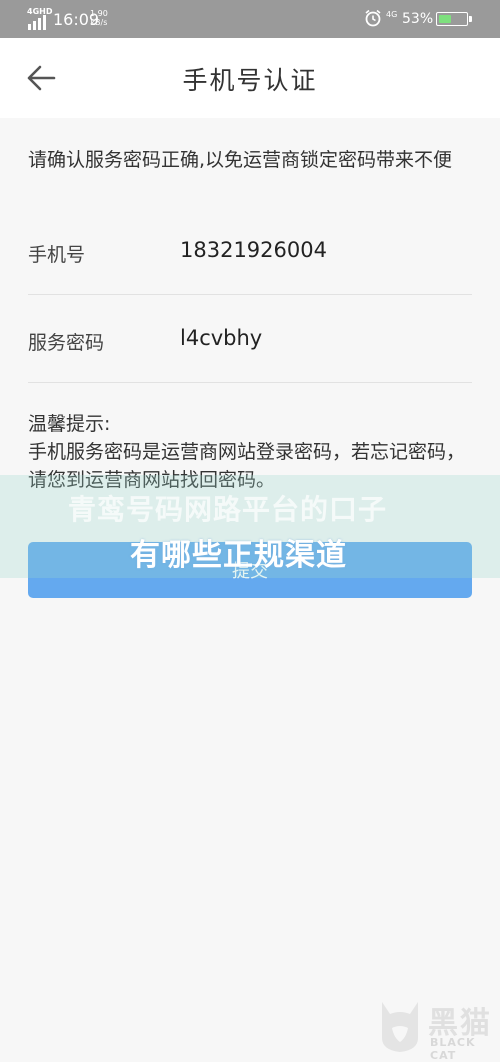 The image size is (500, 1062). What do you see at coordinates (228, 509) in the screenshot?
I see `watermark-text-1: 青鸾号码网路平台的口子` at bounding box center [228, 509].